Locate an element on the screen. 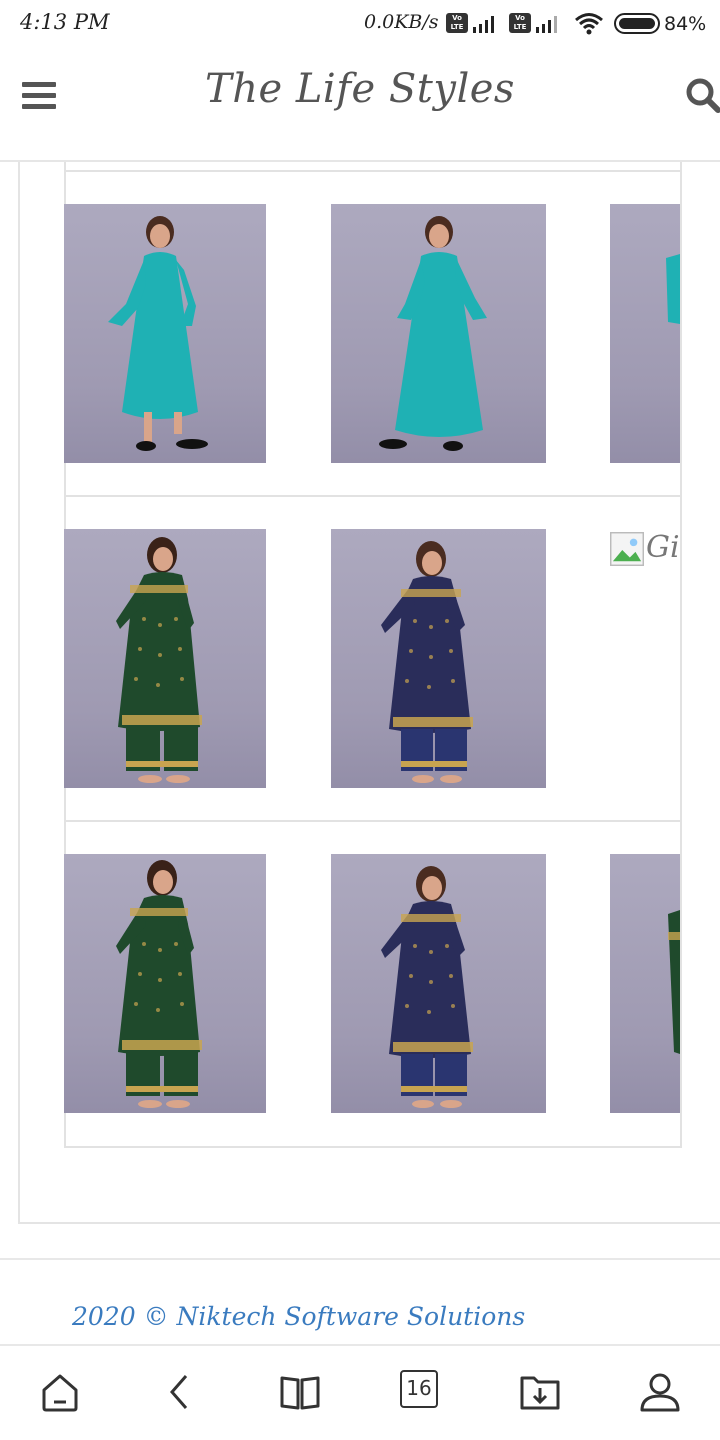 Image resolution: width=720 pixels, height=1440 pixels. battery-icon is located at coordinates (637, 23).